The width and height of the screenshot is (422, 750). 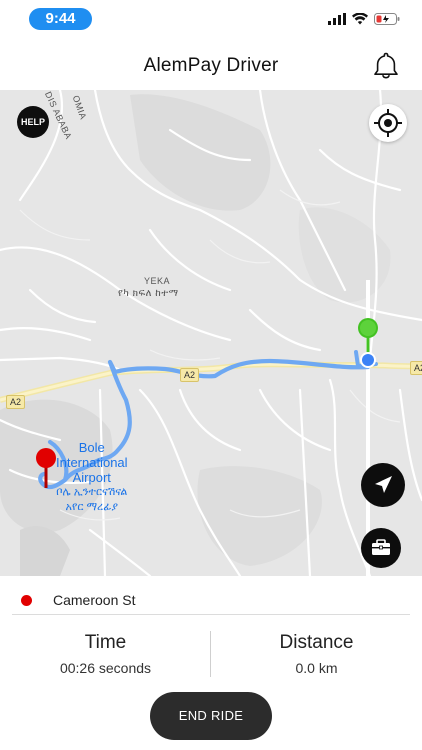 What do you see at coordinates (211, 614) in the screenshot?
I see `divider` at bounding box center [211, 614].